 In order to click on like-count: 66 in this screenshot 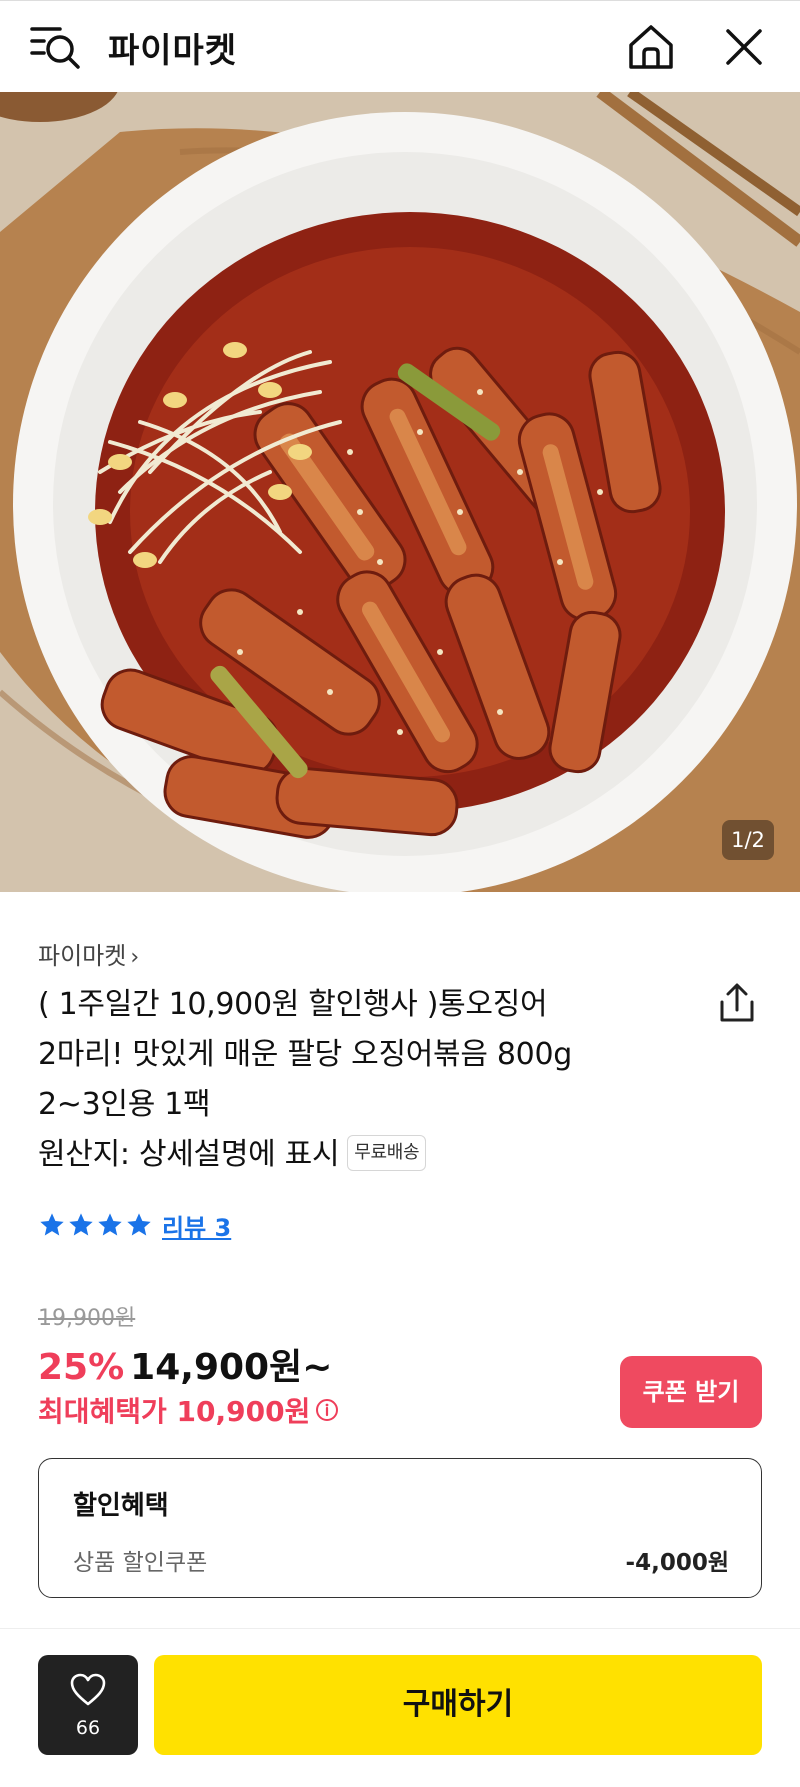, I will do `click(88, 1728)`.